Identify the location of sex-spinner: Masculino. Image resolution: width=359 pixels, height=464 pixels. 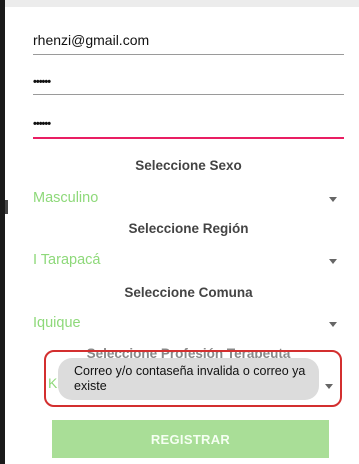
(188, 200).